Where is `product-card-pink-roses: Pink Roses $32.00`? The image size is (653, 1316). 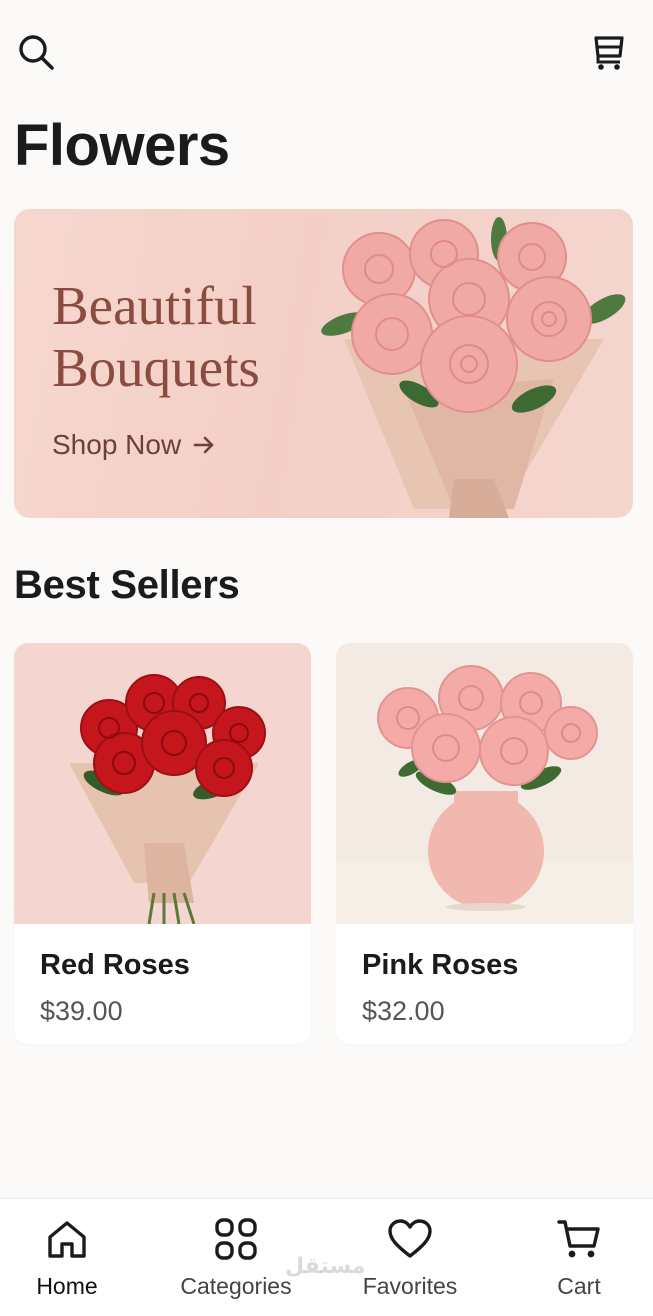
product-card-pink-roses: Pink Roses $32.00 is located at coordinates (484, 843).